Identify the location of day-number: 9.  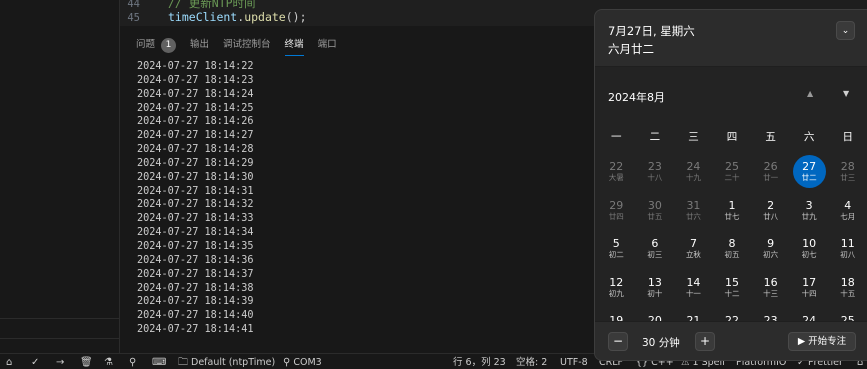
(771, 244).